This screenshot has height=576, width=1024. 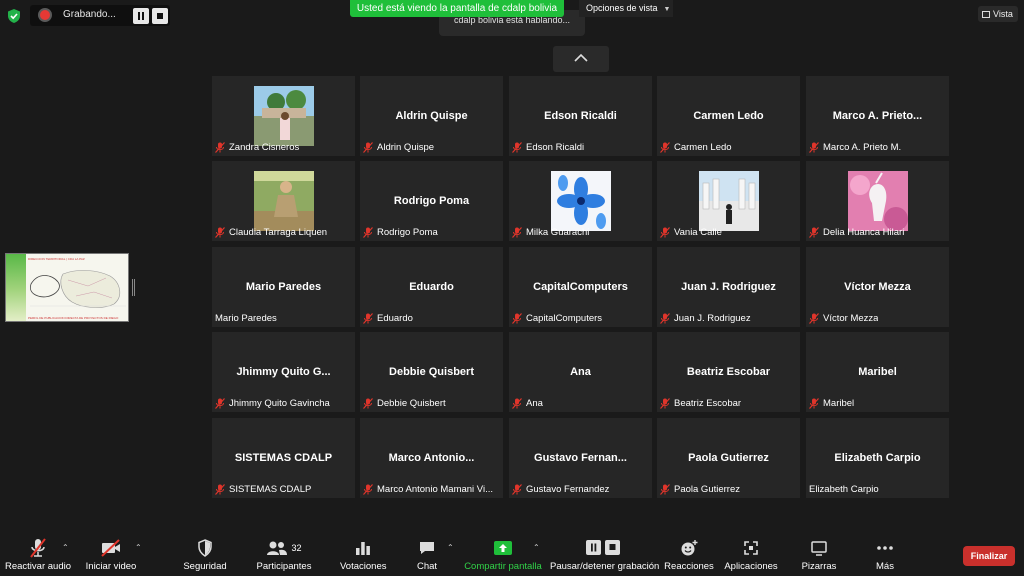 What do you see at coordinates (45, 15) in the screenshot?
I see `recording-dot-icon` at bounding box center [45, 15].